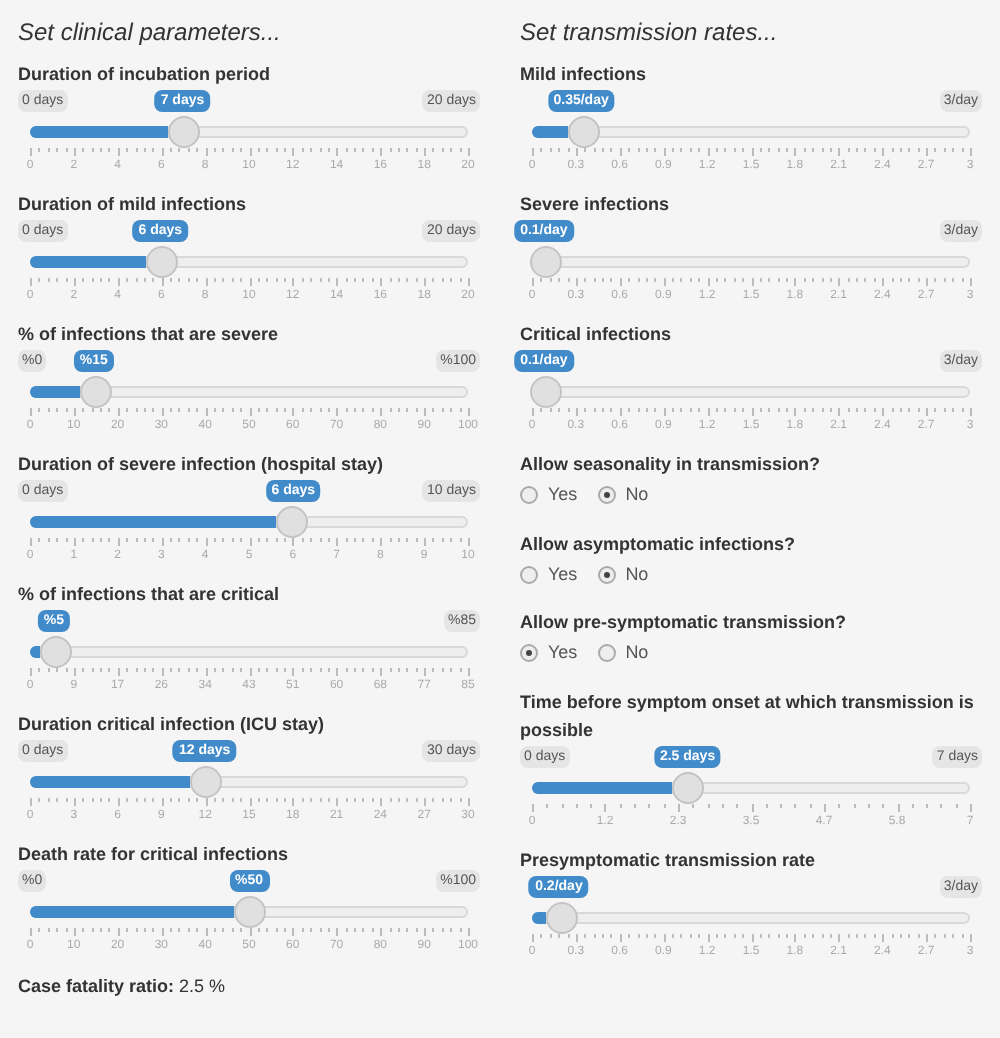 The height and width of the screenshot is (1038, 1000). What do you see at coordinates (684, 623) in the screenshot?
I see `question-label: Allow pre-symptomatic transmission?` at bounding box center [684, 623].